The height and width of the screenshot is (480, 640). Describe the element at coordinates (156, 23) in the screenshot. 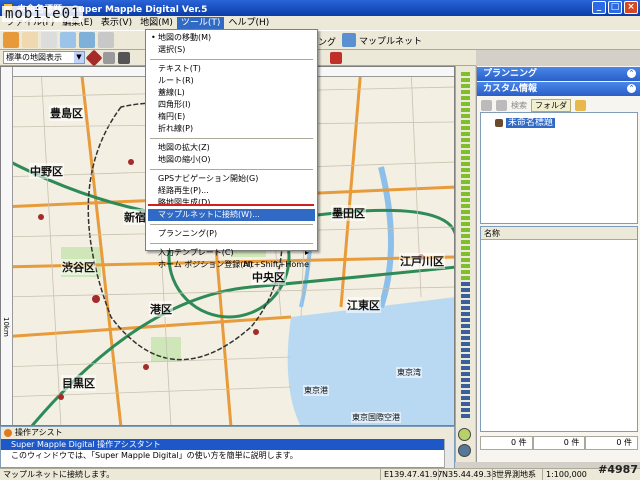

I see `menu-map: 地図(M)` at that location.